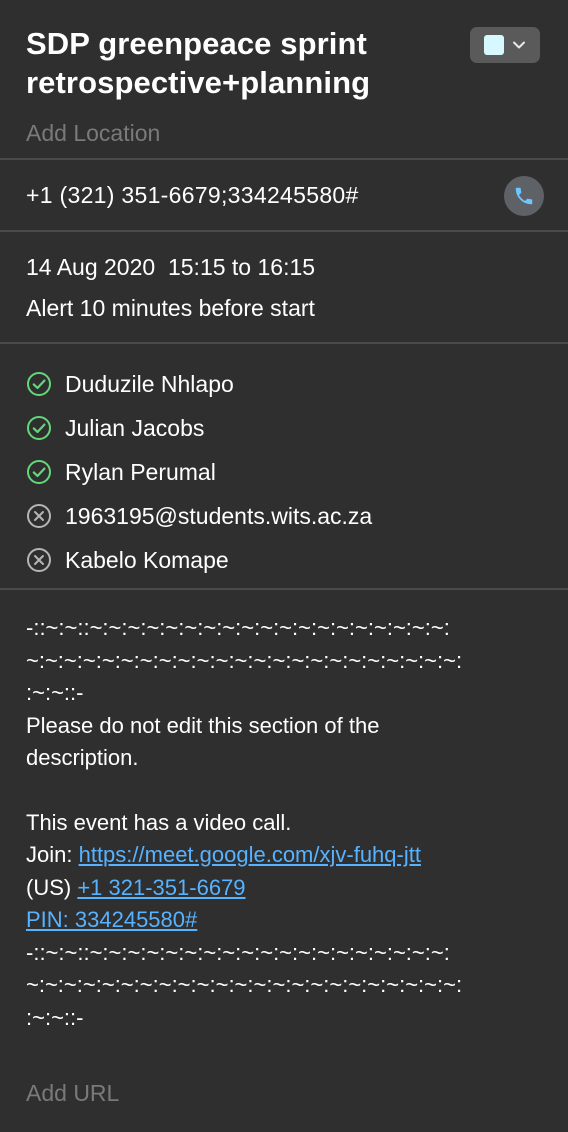  Describe the element at coordinates (147, 559) in the screenshot. I see `attendee-name: Kabelo Komape` at that location.